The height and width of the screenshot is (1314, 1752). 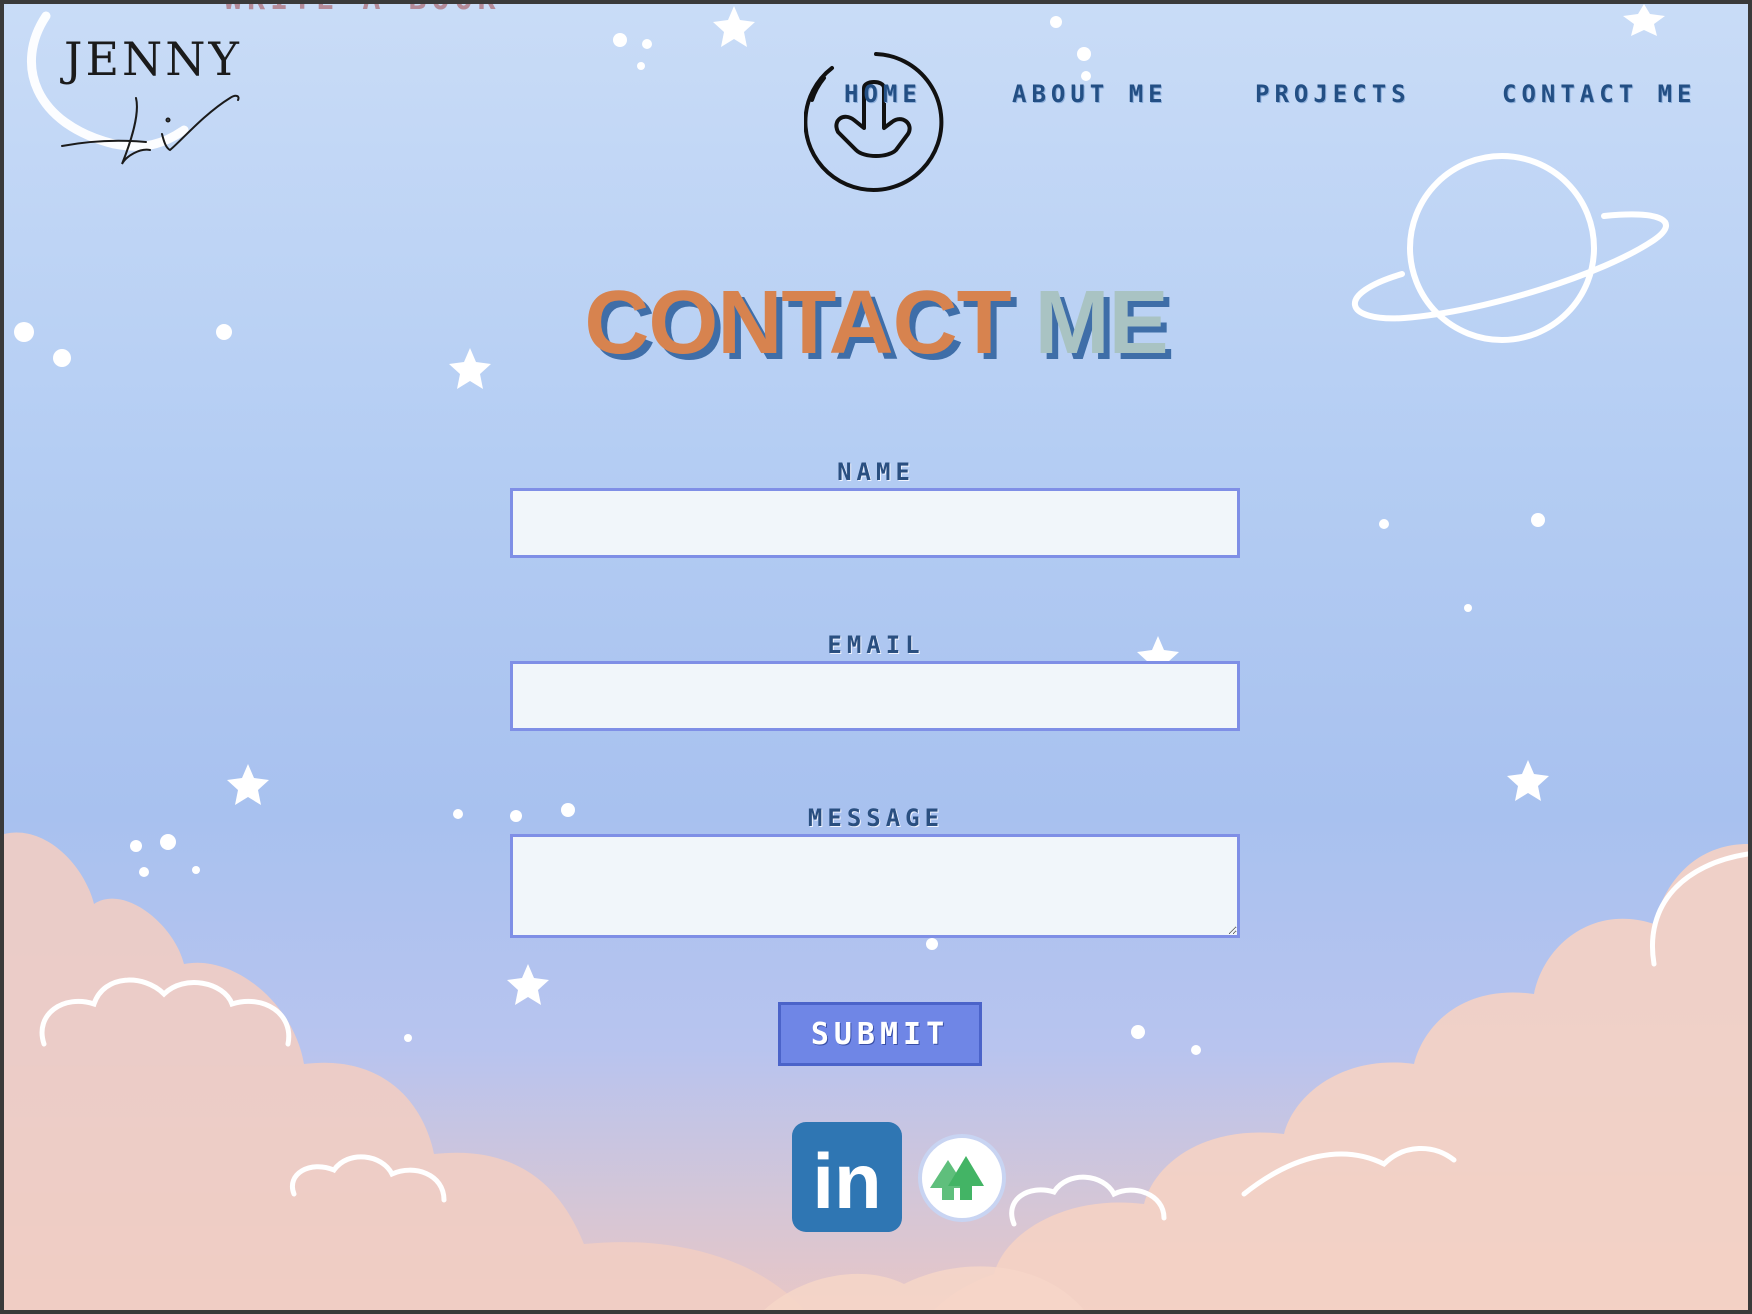 What do you see at coordinates (150, 129) in the screenshot?
I see `logo-signature` at bounding box center [150, 129].